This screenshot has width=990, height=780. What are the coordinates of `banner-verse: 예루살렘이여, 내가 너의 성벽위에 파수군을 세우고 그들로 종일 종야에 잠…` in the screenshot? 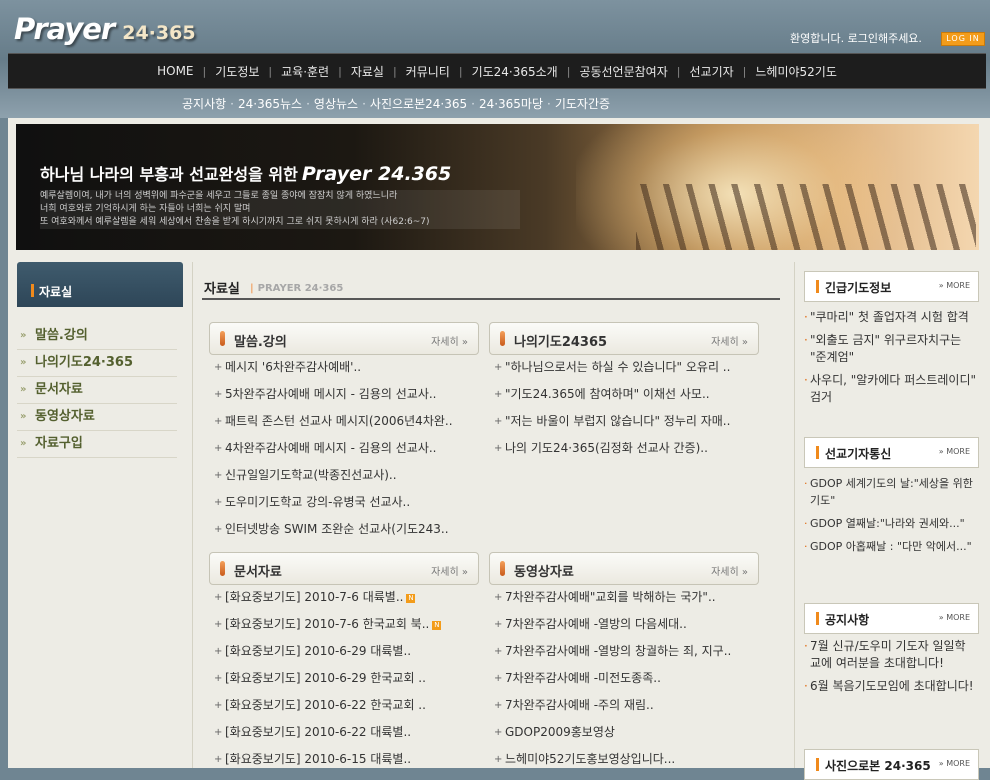 It's located at (280, 209).